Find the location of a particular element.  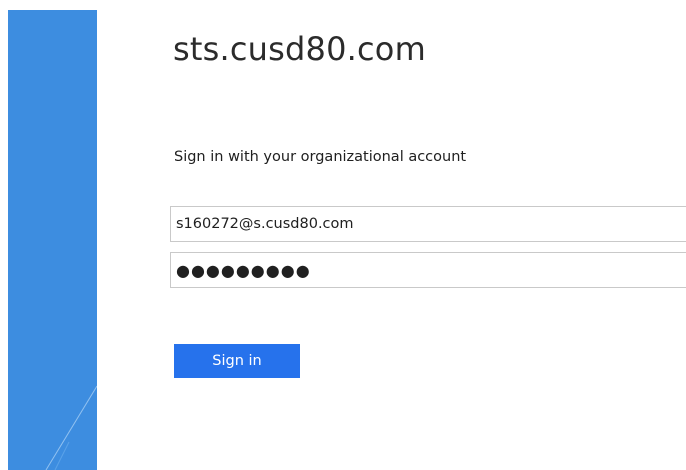

side-panel-graphic is located at coordinates (52, 240).